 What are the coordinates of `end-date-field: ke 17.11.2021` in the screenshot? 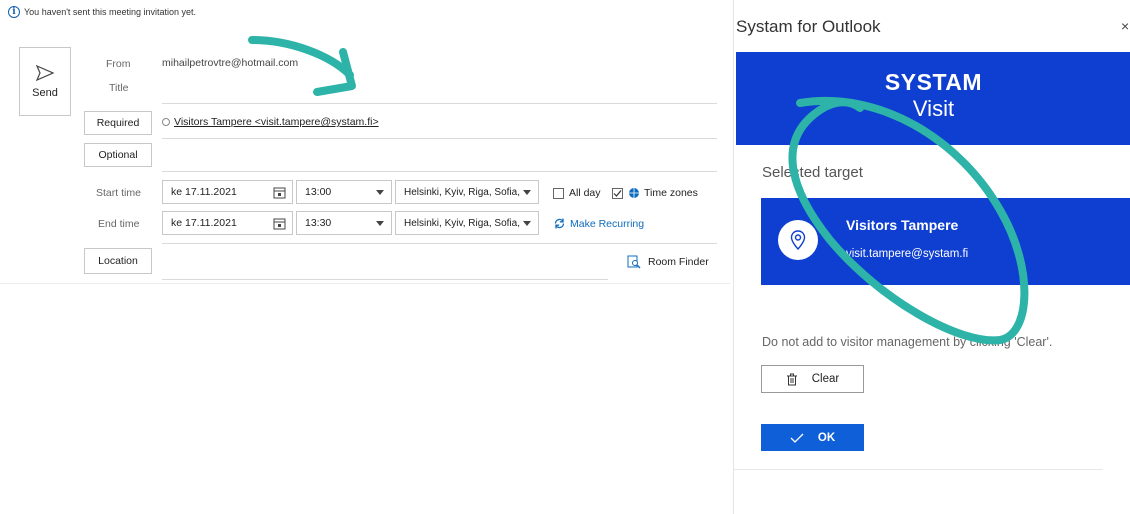 It's located at (227, 223).